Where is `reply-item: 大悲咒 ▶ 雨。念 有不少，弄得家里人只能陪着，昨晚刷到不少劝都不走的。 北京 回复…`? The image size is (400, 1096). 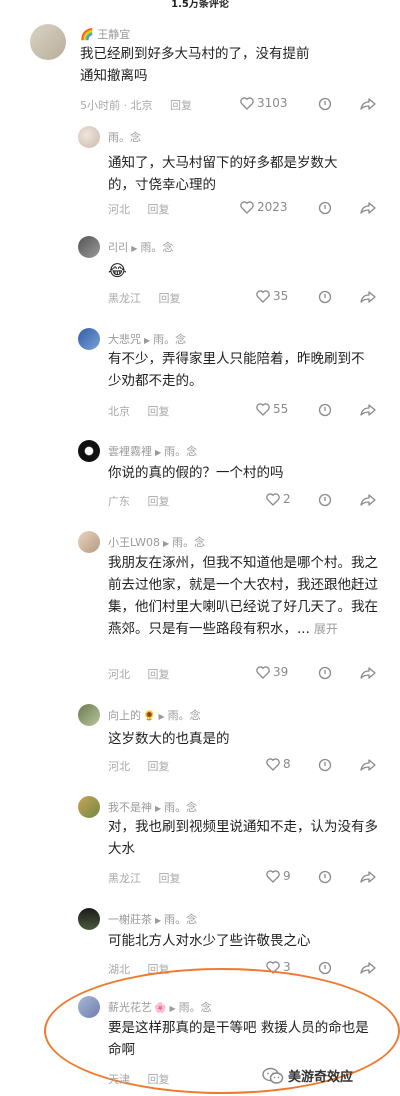
reply-item: 大悲咒 ▶ 雨。念 有不少，弄得家里人只能陪着，昨晚刷到不少劝都不走的。 北京 回复… is located at coordinates (200, 374).